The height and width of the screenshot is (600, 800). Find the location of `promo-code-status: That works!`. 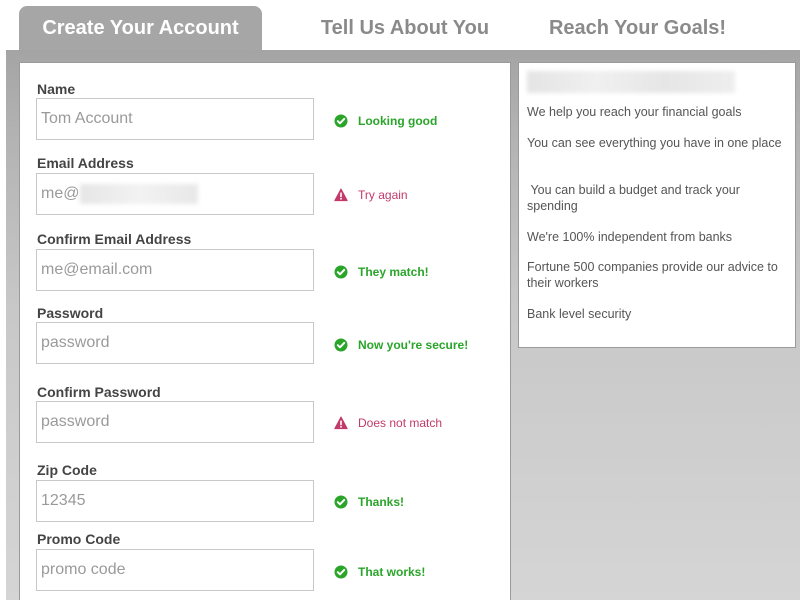

promo-code-status: That works! is located at coordinates (379, 572).